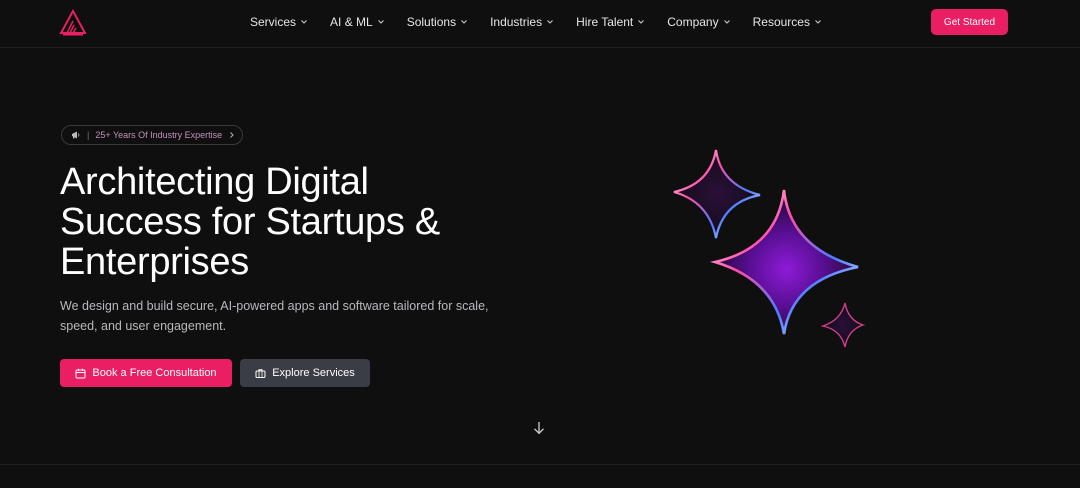  What do you see at coordinates (431, 22) in the screenshot?
I see `nav-item-label: Solutions` at bounding box center [431, 22].